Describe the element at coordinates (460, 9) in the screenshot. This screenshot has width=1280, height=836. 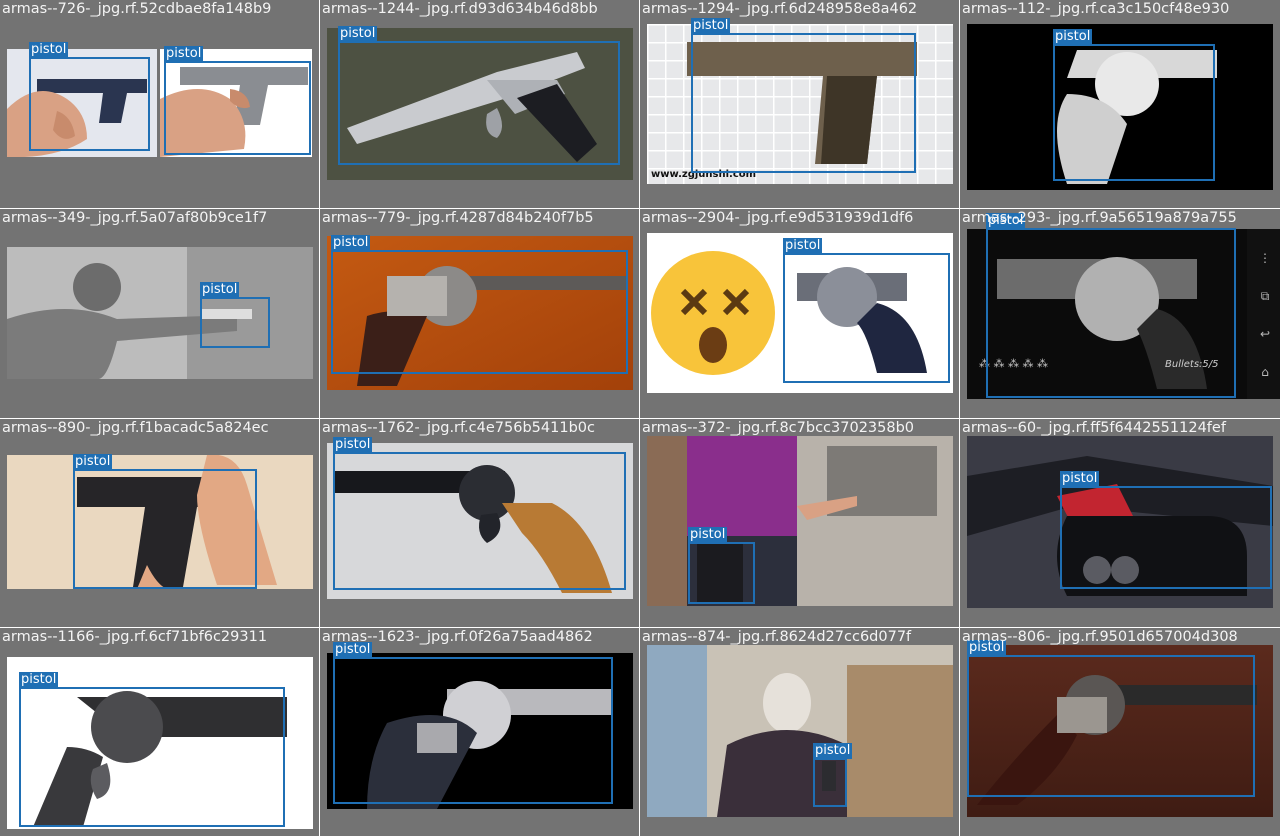
I see `tile-title: armas--1244-_jpg.rf.d93d634b46d8bb` at that location.